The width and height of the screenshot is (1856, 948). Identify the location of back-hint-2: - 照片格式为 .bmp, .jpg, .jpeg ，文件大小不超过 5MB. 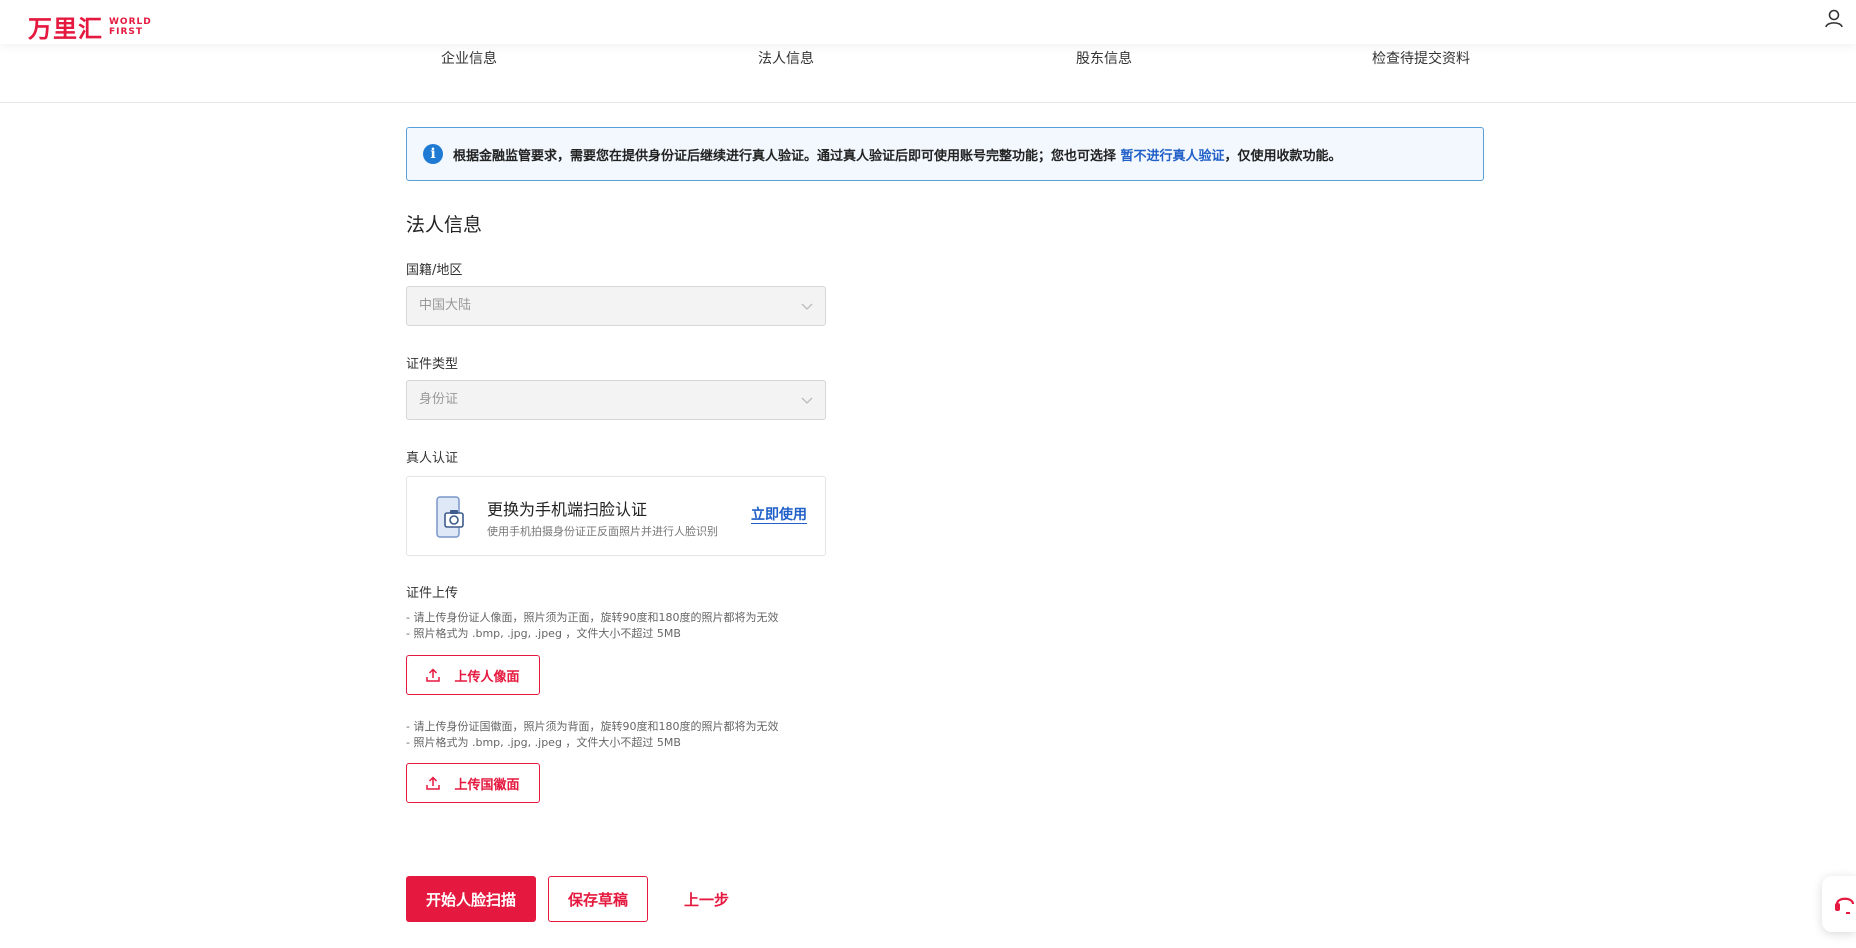
(543, 742).